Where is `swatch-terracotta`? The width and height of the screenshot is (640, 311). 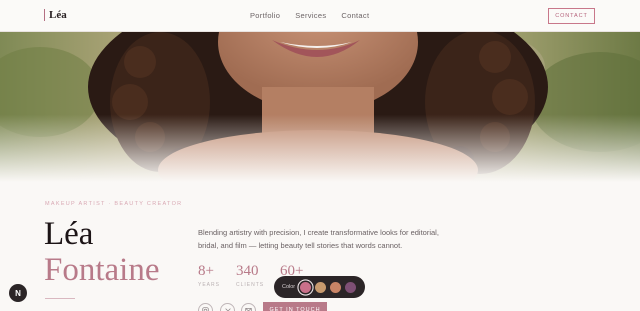 swatch-terracotta is located at coordinates (336, 287).